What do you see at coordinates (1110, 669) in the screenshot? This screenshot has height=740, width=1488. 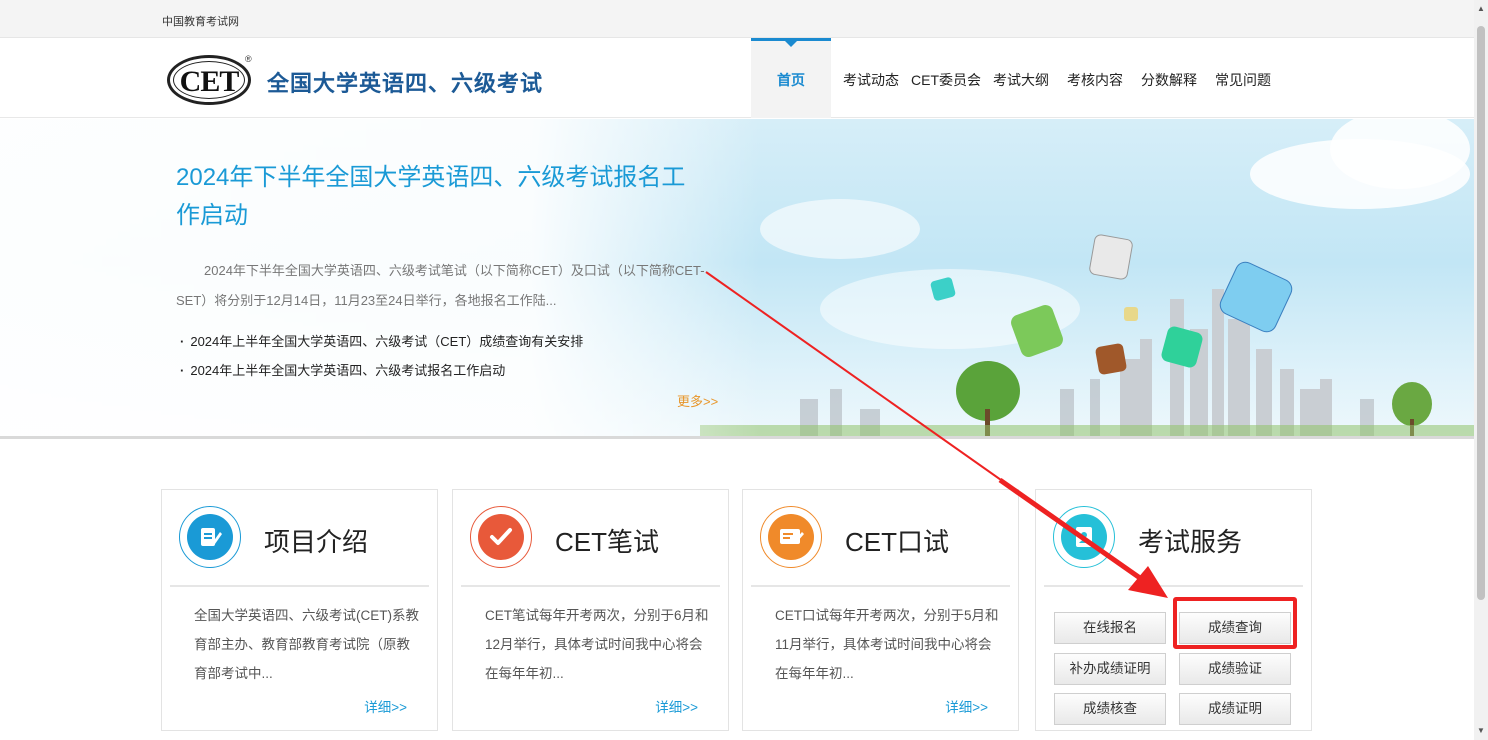 I see `reissue-certificate-button: 补办成绩证明` at bounding box center [1110, 669].